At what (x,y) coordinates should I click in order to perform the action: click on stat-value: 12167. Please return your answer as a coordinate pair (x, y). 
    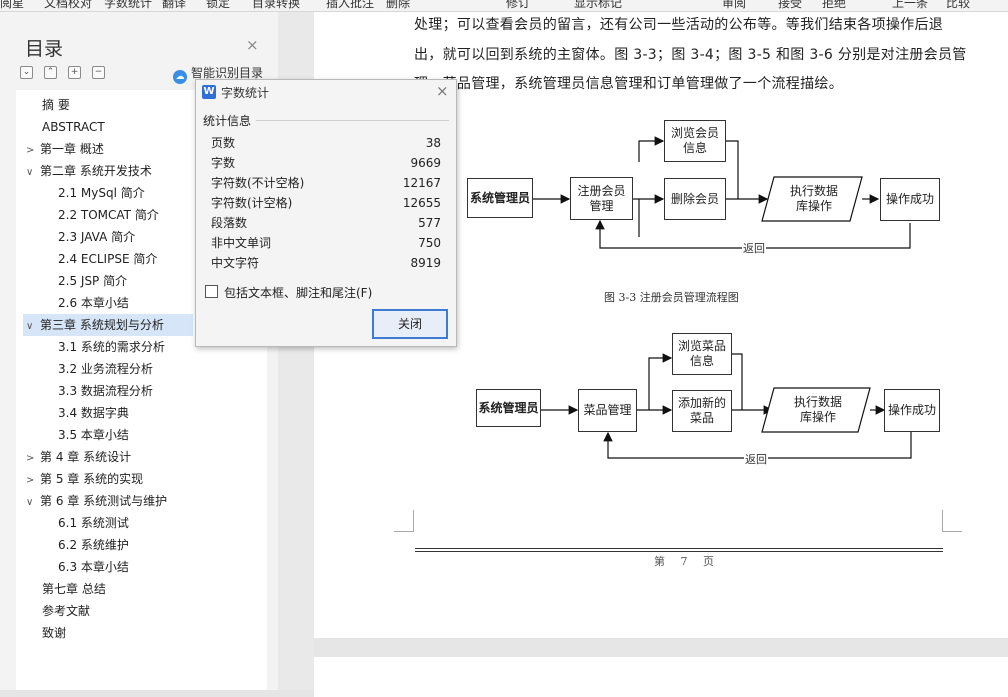
    Looking at the image, I should click on (421, 183).